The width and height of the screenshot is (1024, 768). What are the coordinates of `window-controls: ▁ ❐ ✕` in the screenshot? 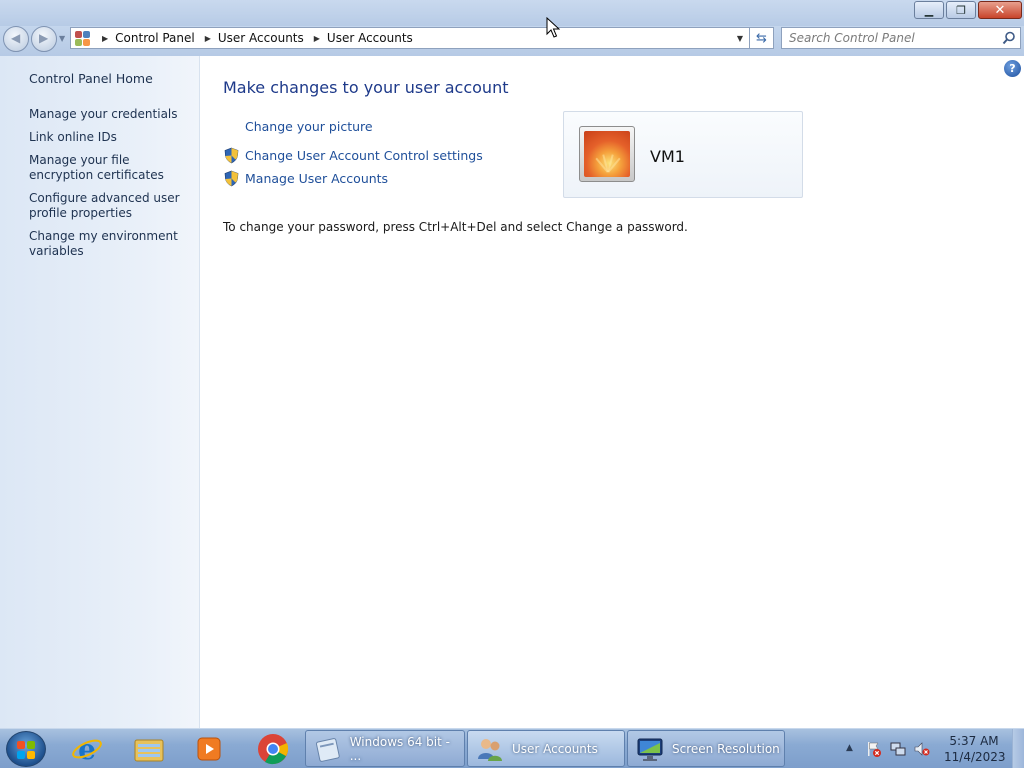 It's located at (967, 10).